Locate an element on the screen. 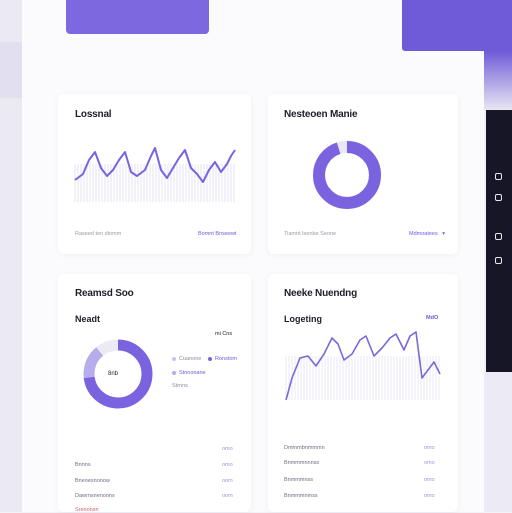 Image resolution: width=512 pixels, height=513 pixels. legend-label: Cuanone is located at coordinates (190, 359).